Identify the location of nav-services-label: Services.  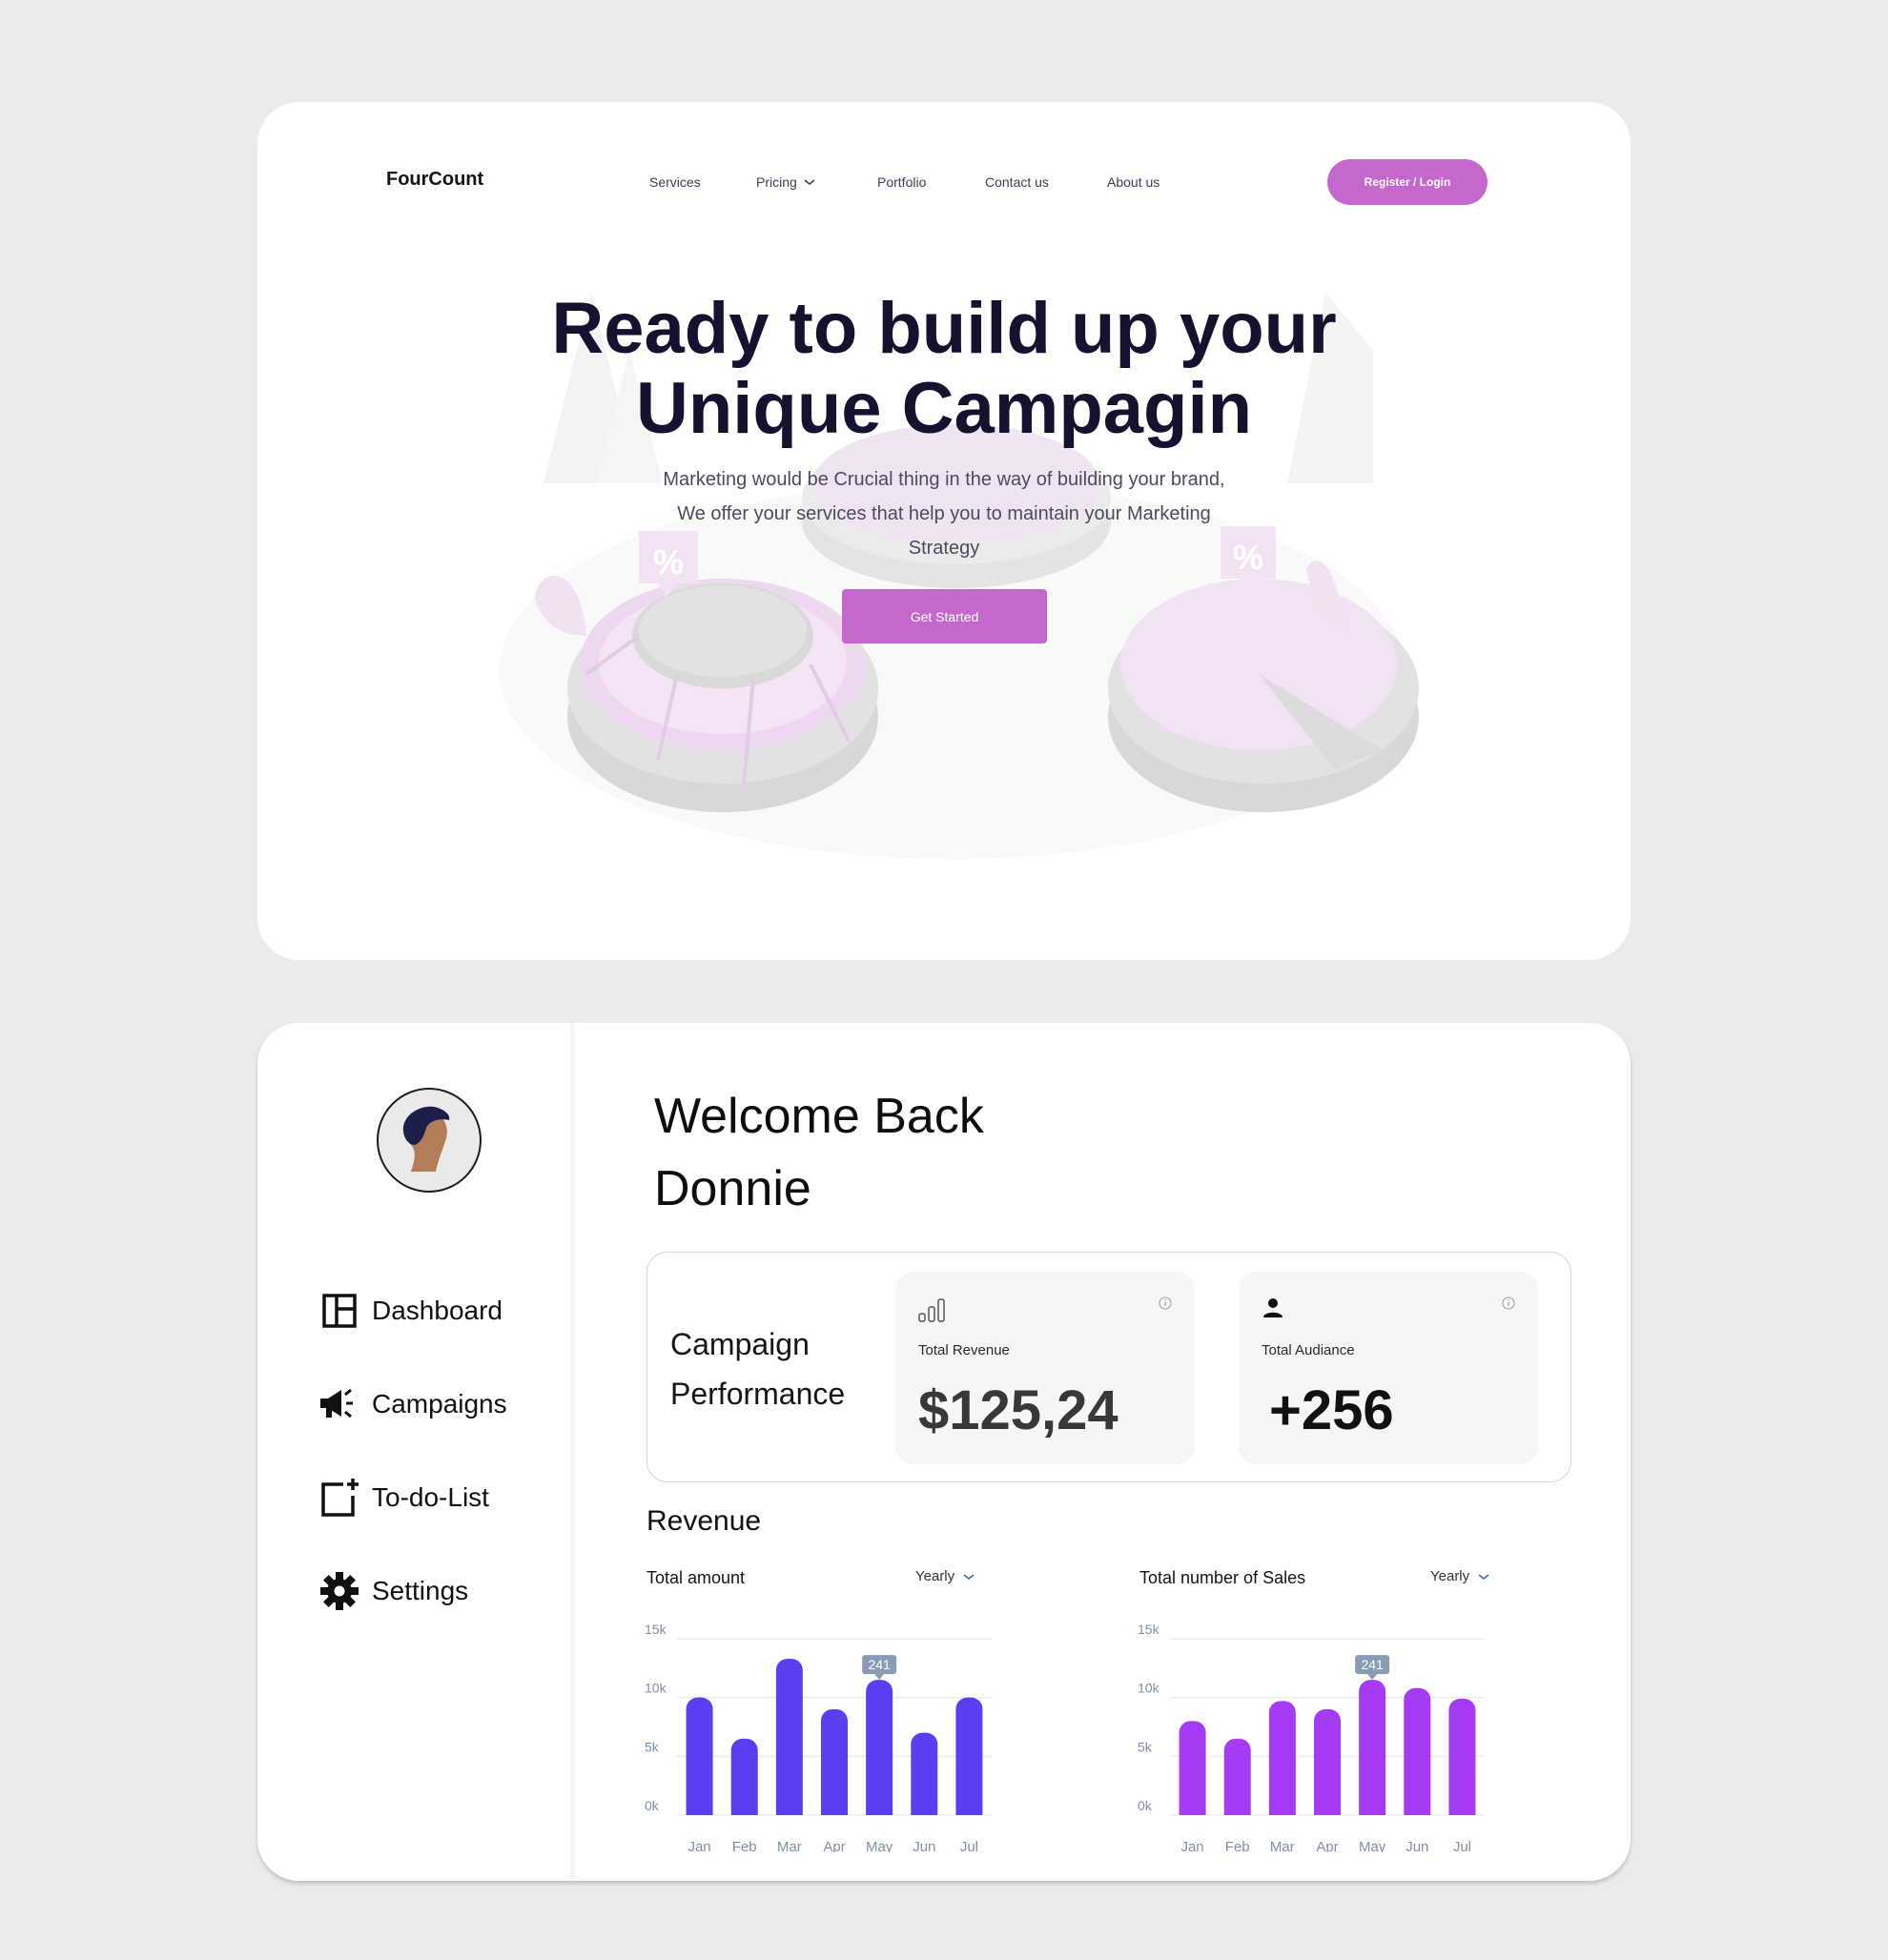
(675, 182).